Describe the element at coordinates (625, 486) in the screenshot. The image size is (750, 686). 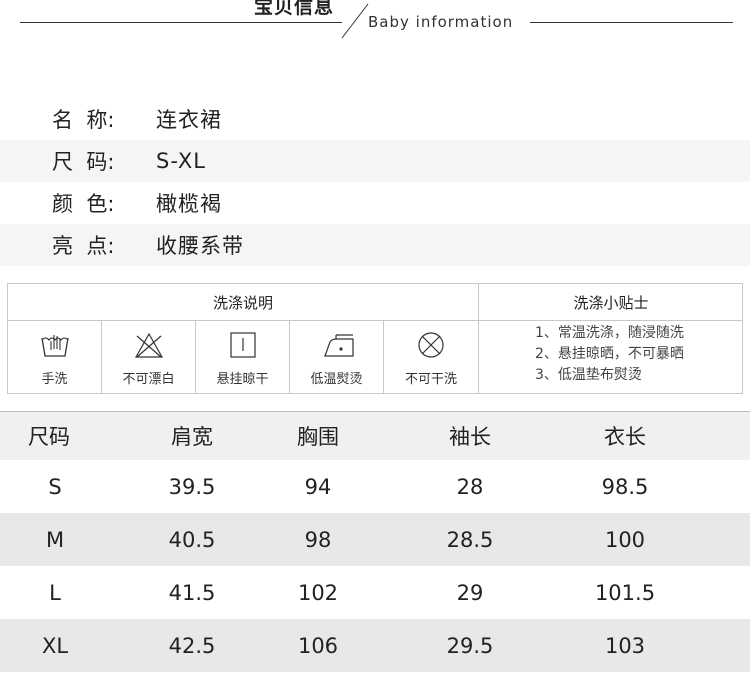
I see `table-cell: 98.5` at that location.